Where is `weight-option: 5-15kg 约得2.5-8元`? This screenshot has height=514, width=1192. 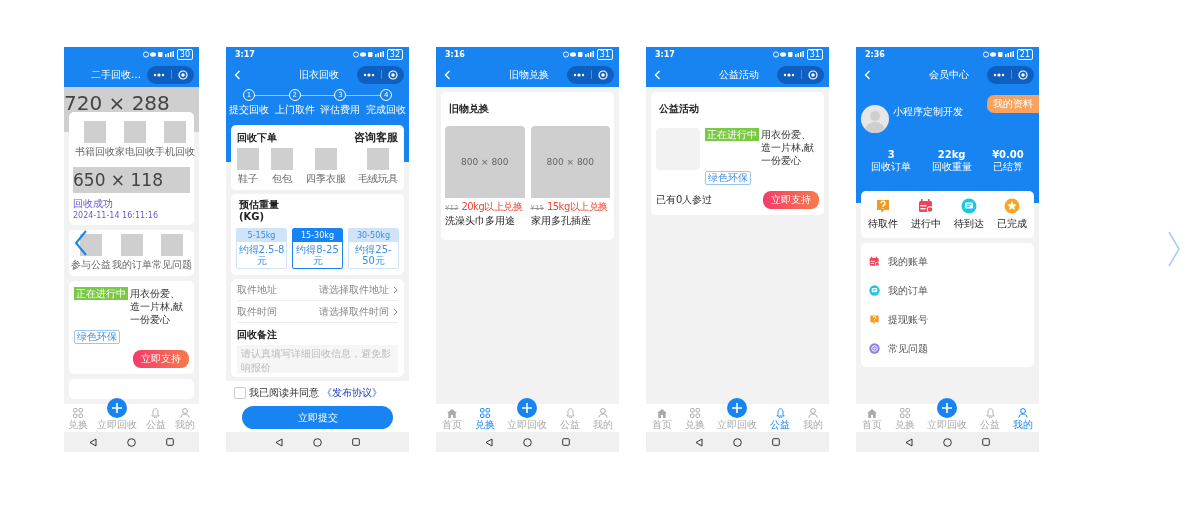 weight-option: 5-15kg 约得2.5-8元 is located at coordinates (261, 248).